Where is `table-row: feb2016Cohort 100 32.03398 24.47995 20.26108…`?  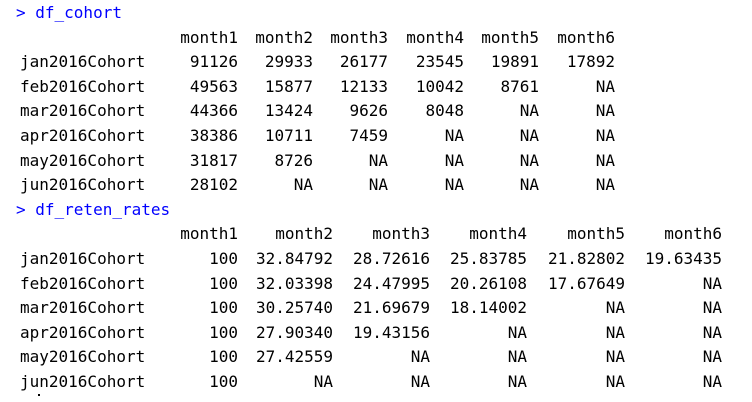
table-row: feb2016Cohort 100 32.03398 24.47995 20.26108… is located at coordinates (381, 284).